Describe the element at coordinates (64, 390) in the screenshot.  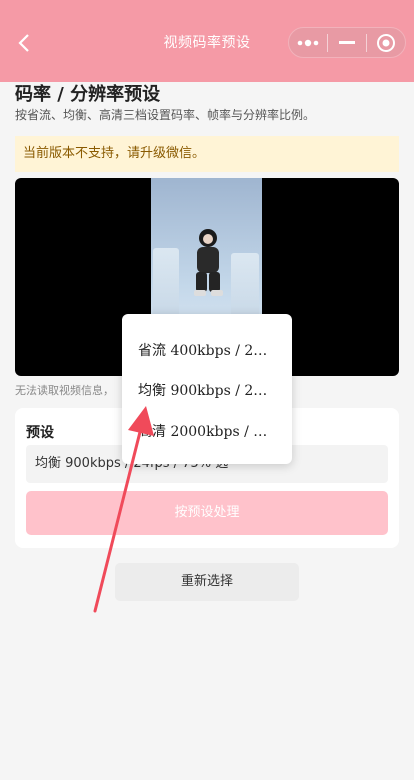
I see `video-info-note: 无法读取视频信息，` at that location.